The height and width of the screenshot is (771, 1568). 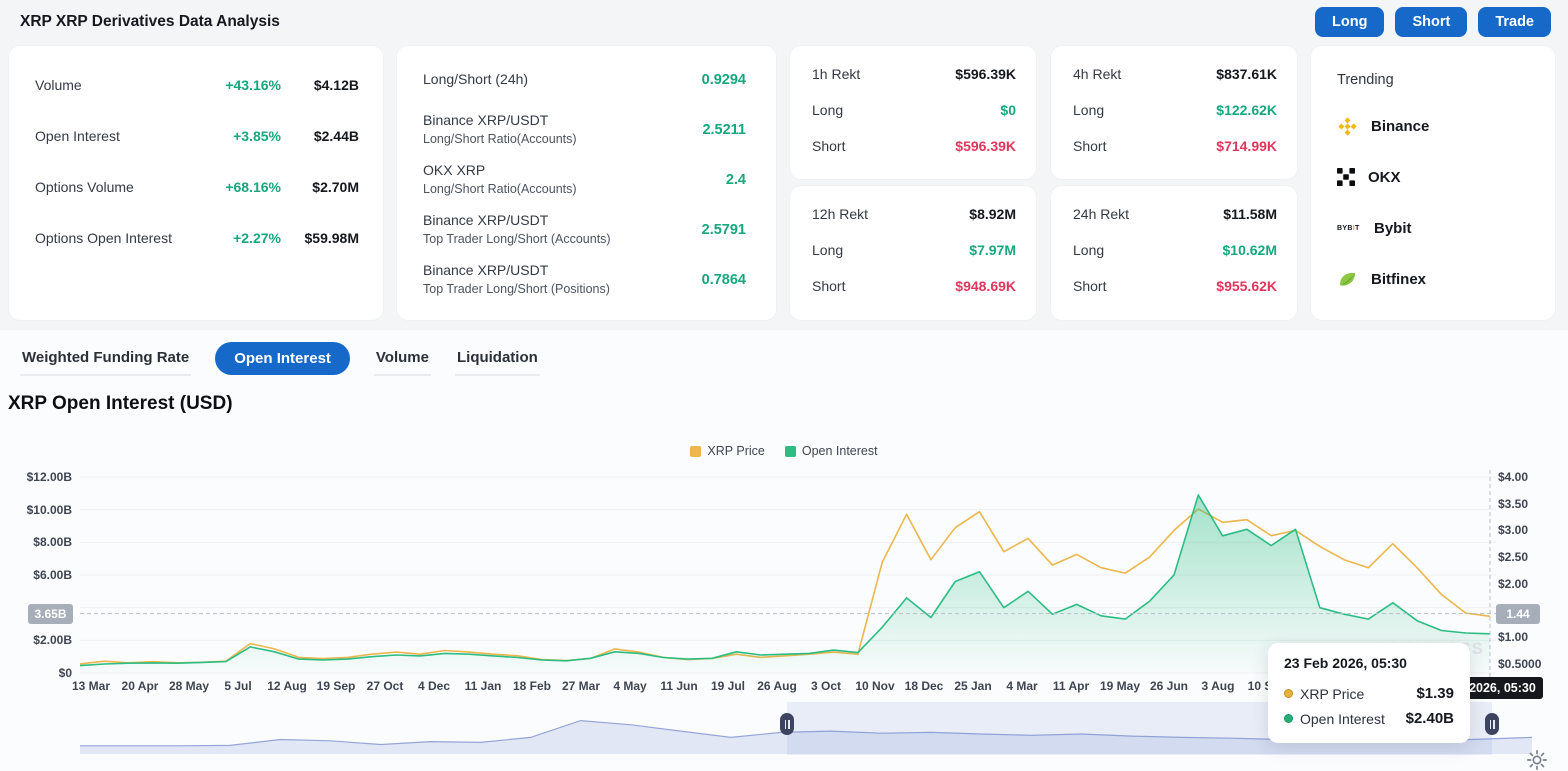 What do you see at coordinates (1246, 74) in the screenshot?
I see `rekt-total-value: $837.61K` at bounding box center [1246, 74].